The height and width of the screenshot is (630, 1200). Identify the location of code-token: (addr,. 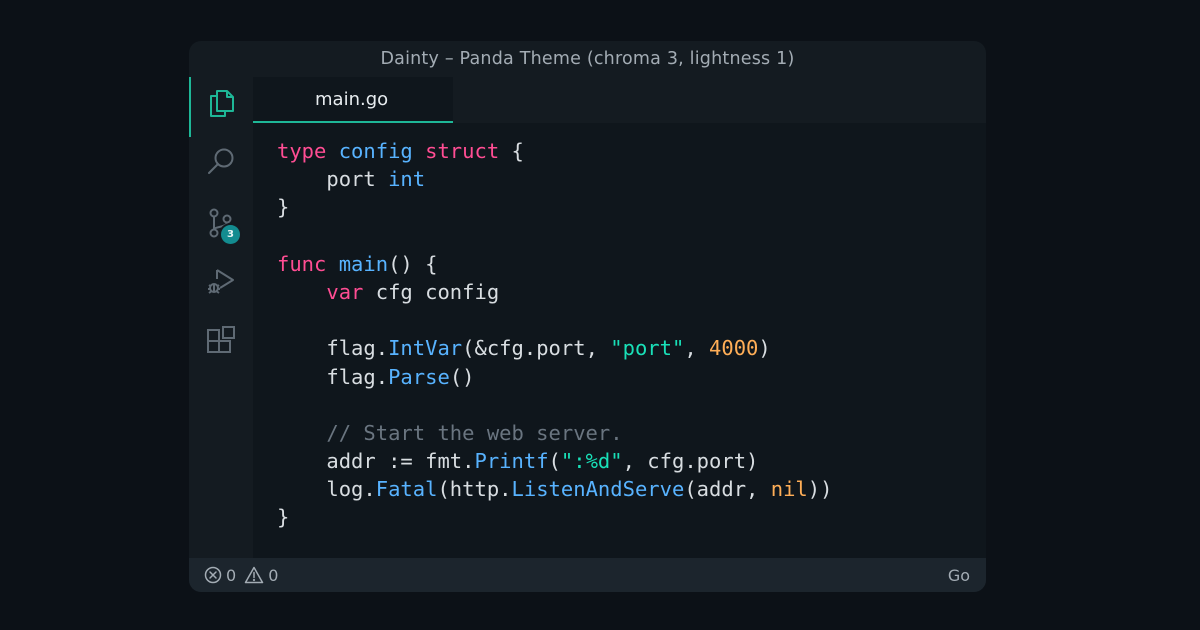
(727, 489).